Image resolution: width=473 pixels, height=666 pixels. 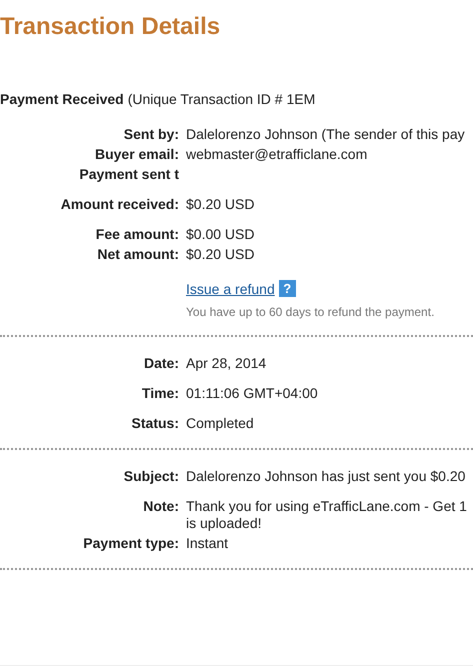 I want to click on refund-note: You have up to 60 days to refund the payment., so click(x=311, y=312).